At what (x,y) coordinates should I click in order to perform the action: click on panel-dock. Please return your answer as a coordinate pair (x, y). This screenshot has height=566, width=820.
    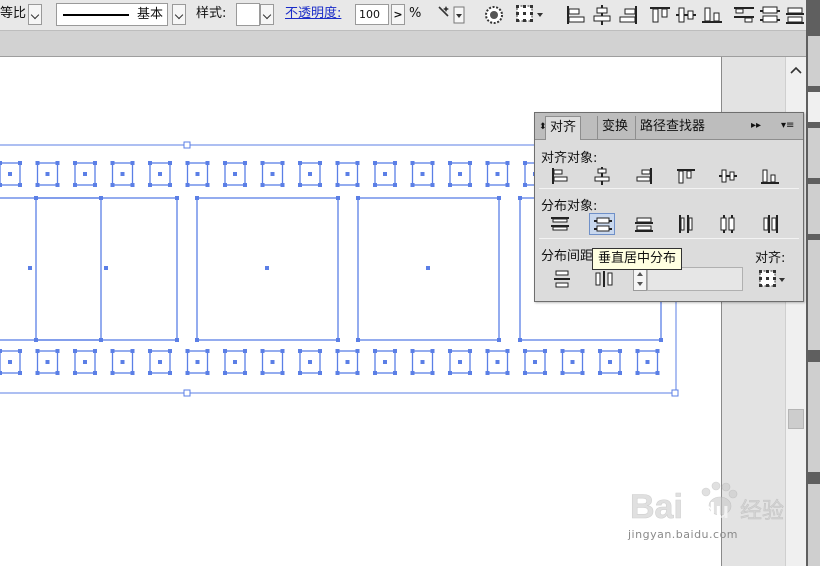
    Looking at the image, I should click on (813, 283).